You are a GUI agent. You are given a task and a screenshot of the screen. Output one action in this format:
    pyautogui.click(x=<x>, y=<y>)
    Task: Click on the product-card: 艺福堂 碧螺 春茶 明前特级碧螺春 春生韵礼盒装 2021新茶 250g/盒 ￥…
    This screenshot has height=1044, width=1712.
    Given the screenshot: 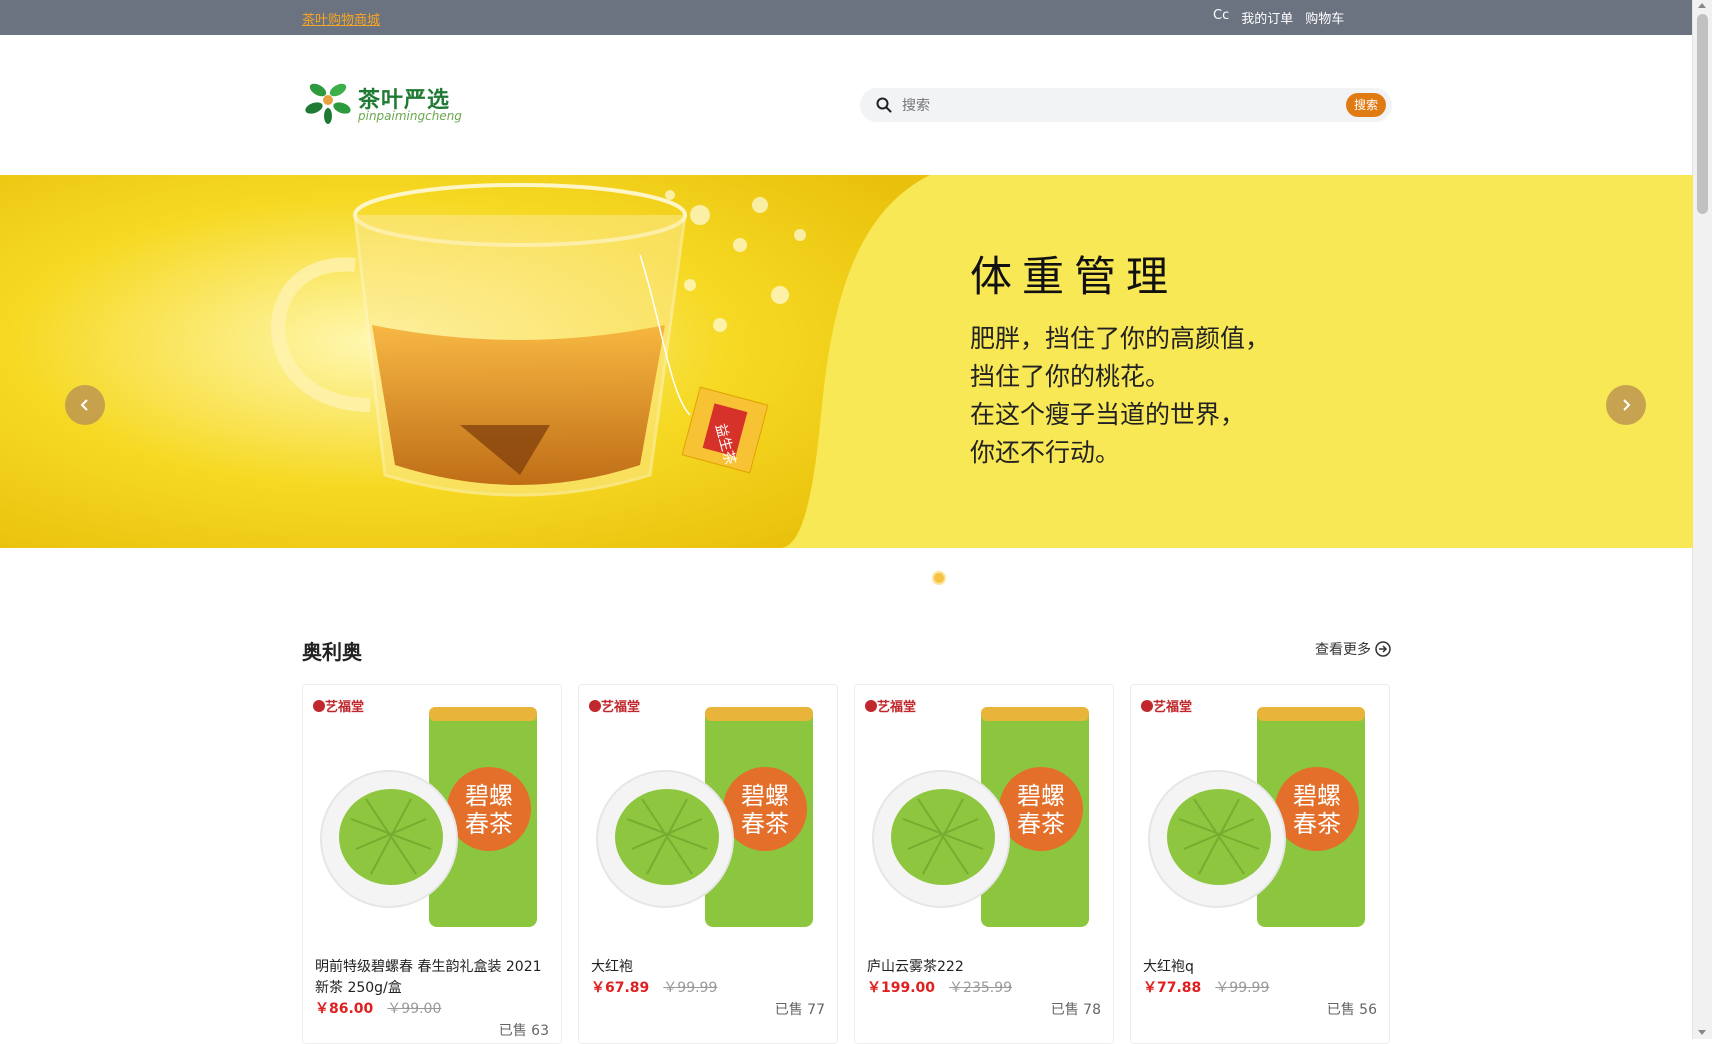 What is the action you would take?
    pyautogui.click(x=432, y=864)
    